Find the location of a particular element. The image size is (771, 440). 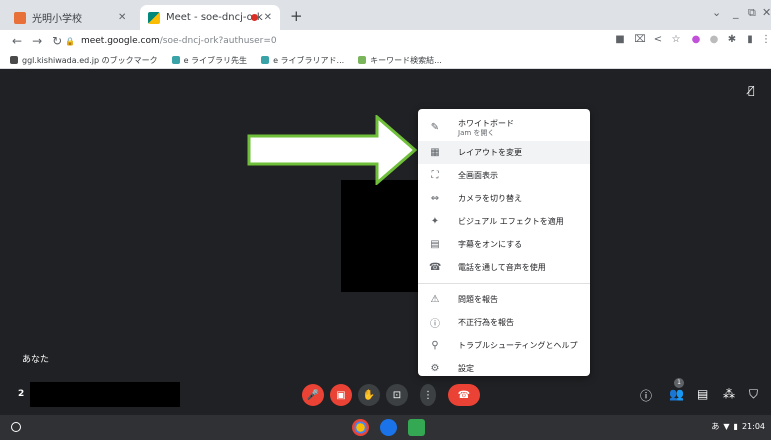

mic-off-icon: 🎙̸ is located at coordinates (751, 90).